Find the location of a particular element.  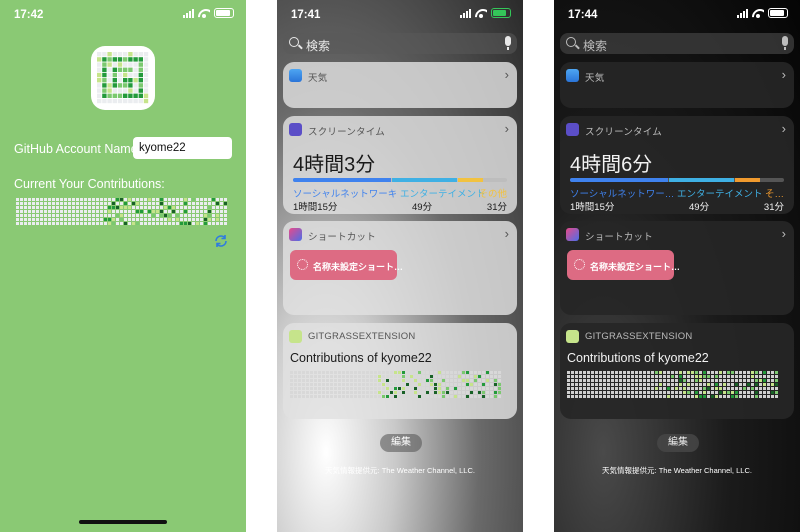

category-label: エンターテイメント is located at coordinates (443, 194).